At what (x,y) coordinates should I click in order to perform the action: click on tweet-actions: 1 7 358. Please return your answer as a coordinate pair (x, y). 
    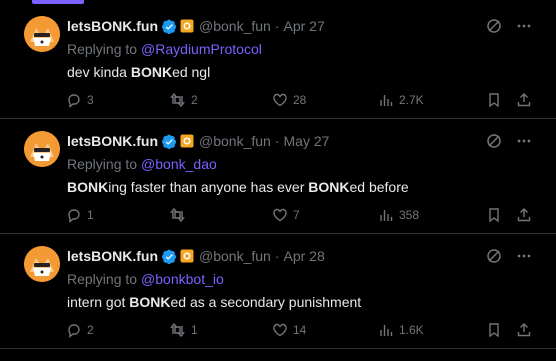
    Looking at the image, I should click on (299, 215).